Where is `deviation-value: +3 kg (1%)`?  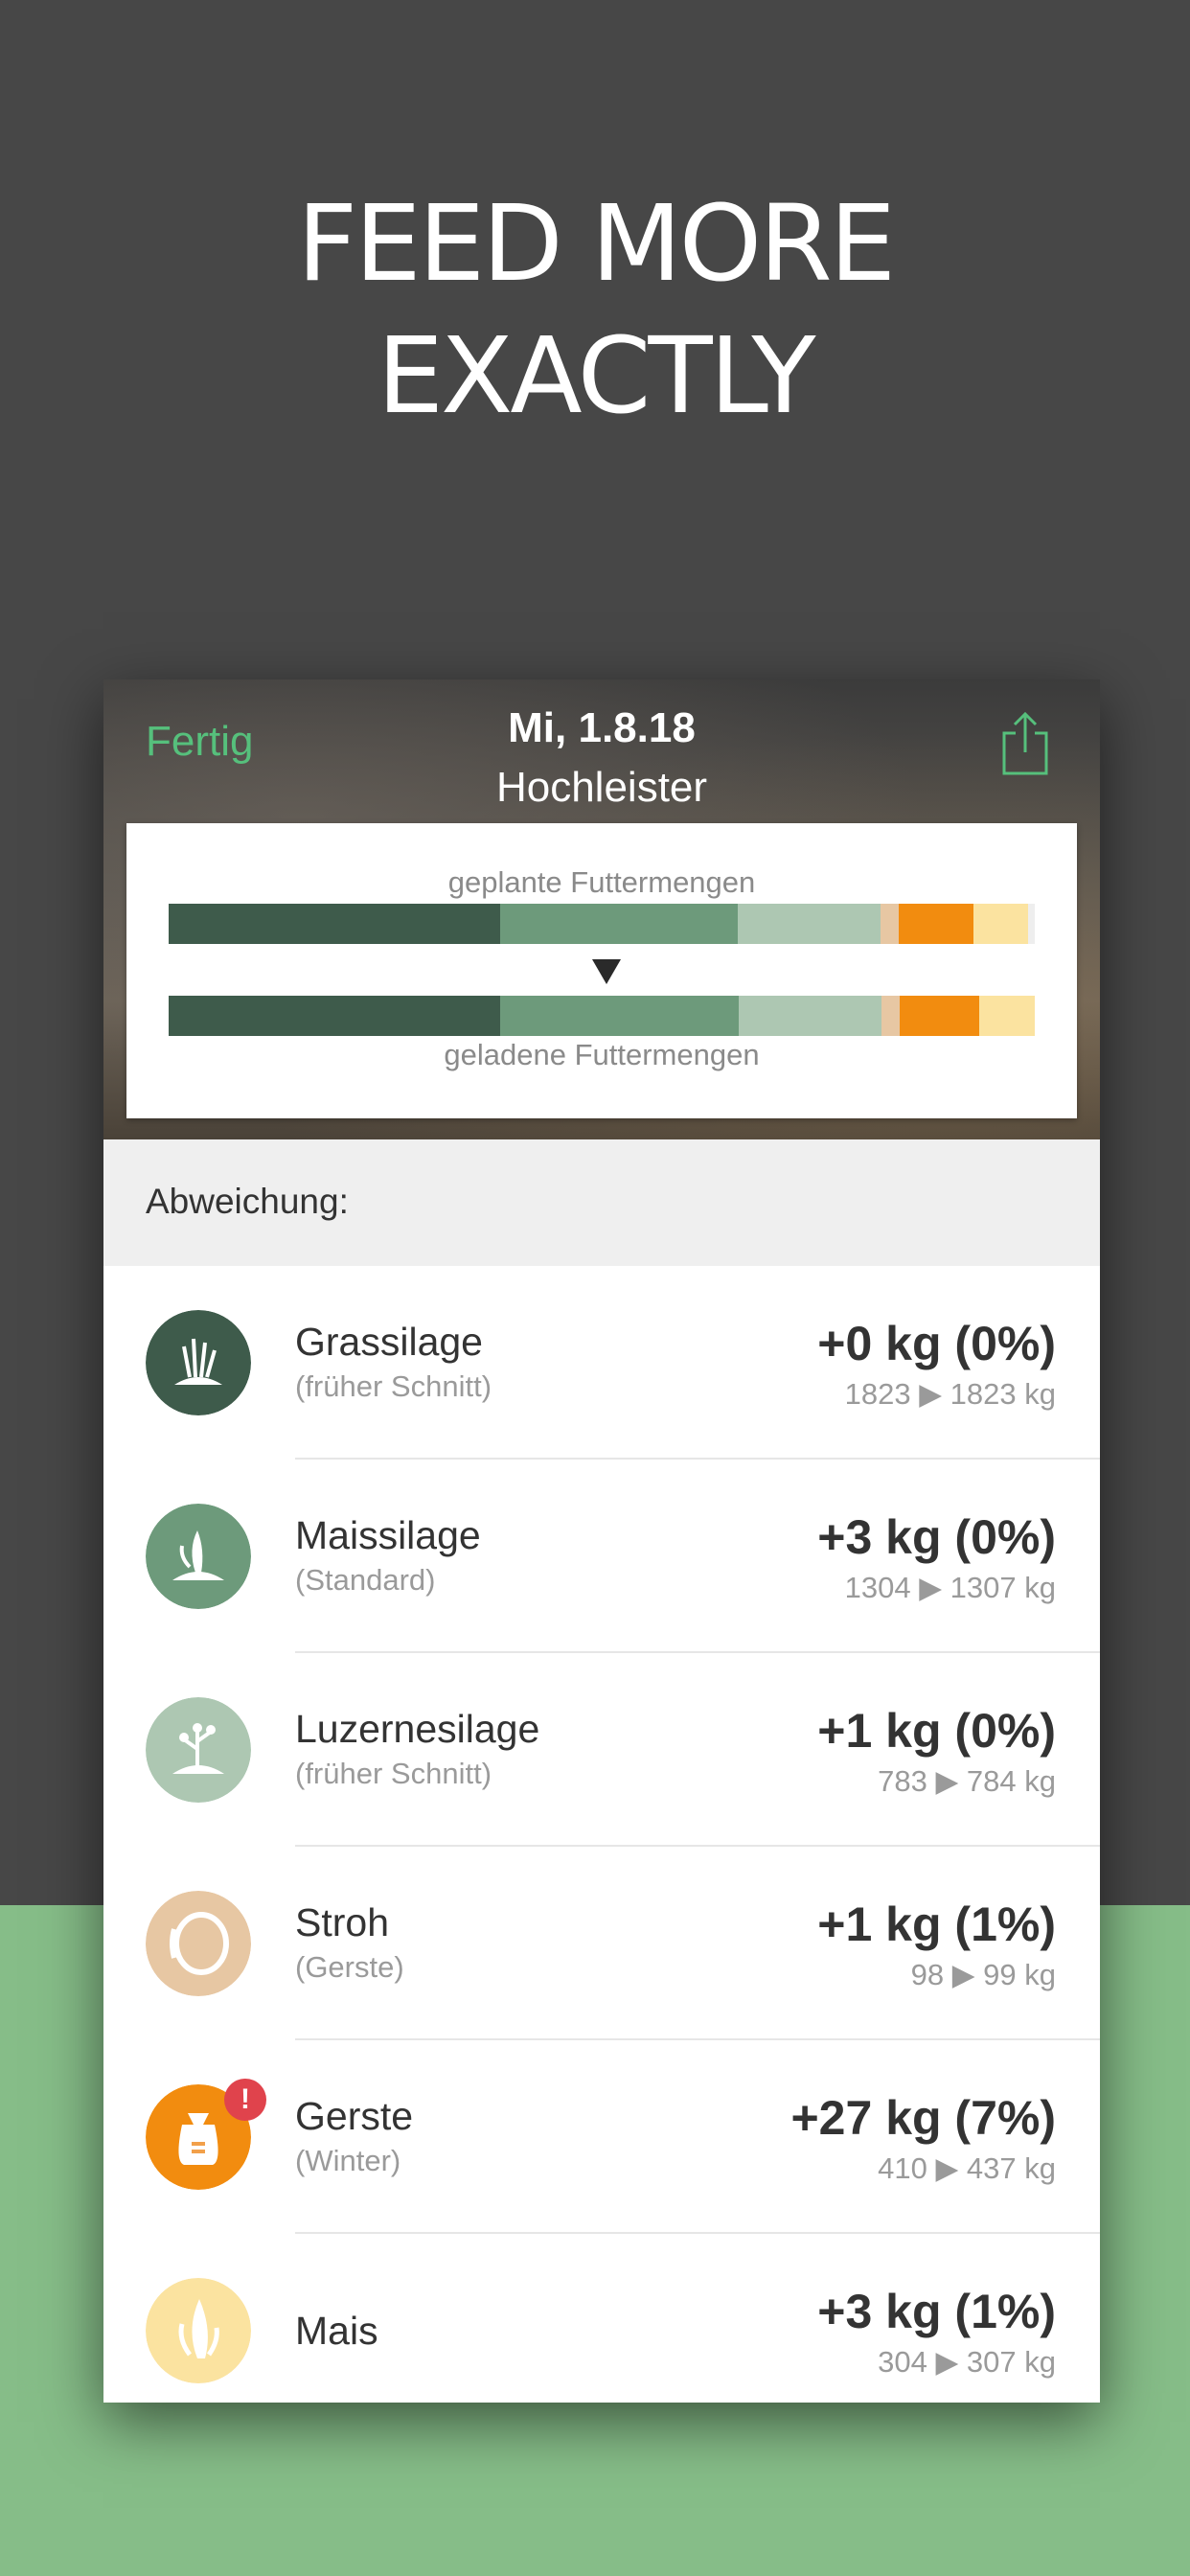
deviation-value: +3 kg (1%) is located at coordinates (936, 2311).